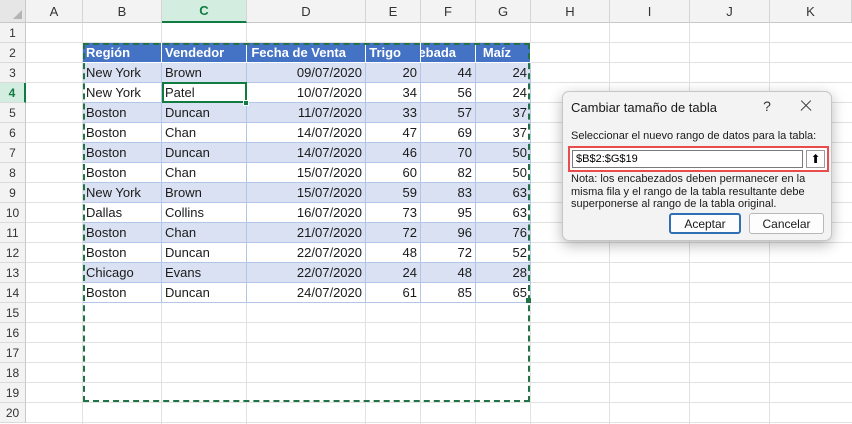 The width and height of the screenshot is (852, 424). I want to click on table-cell-sale-date: 24/07/2020, so click(306, 293).